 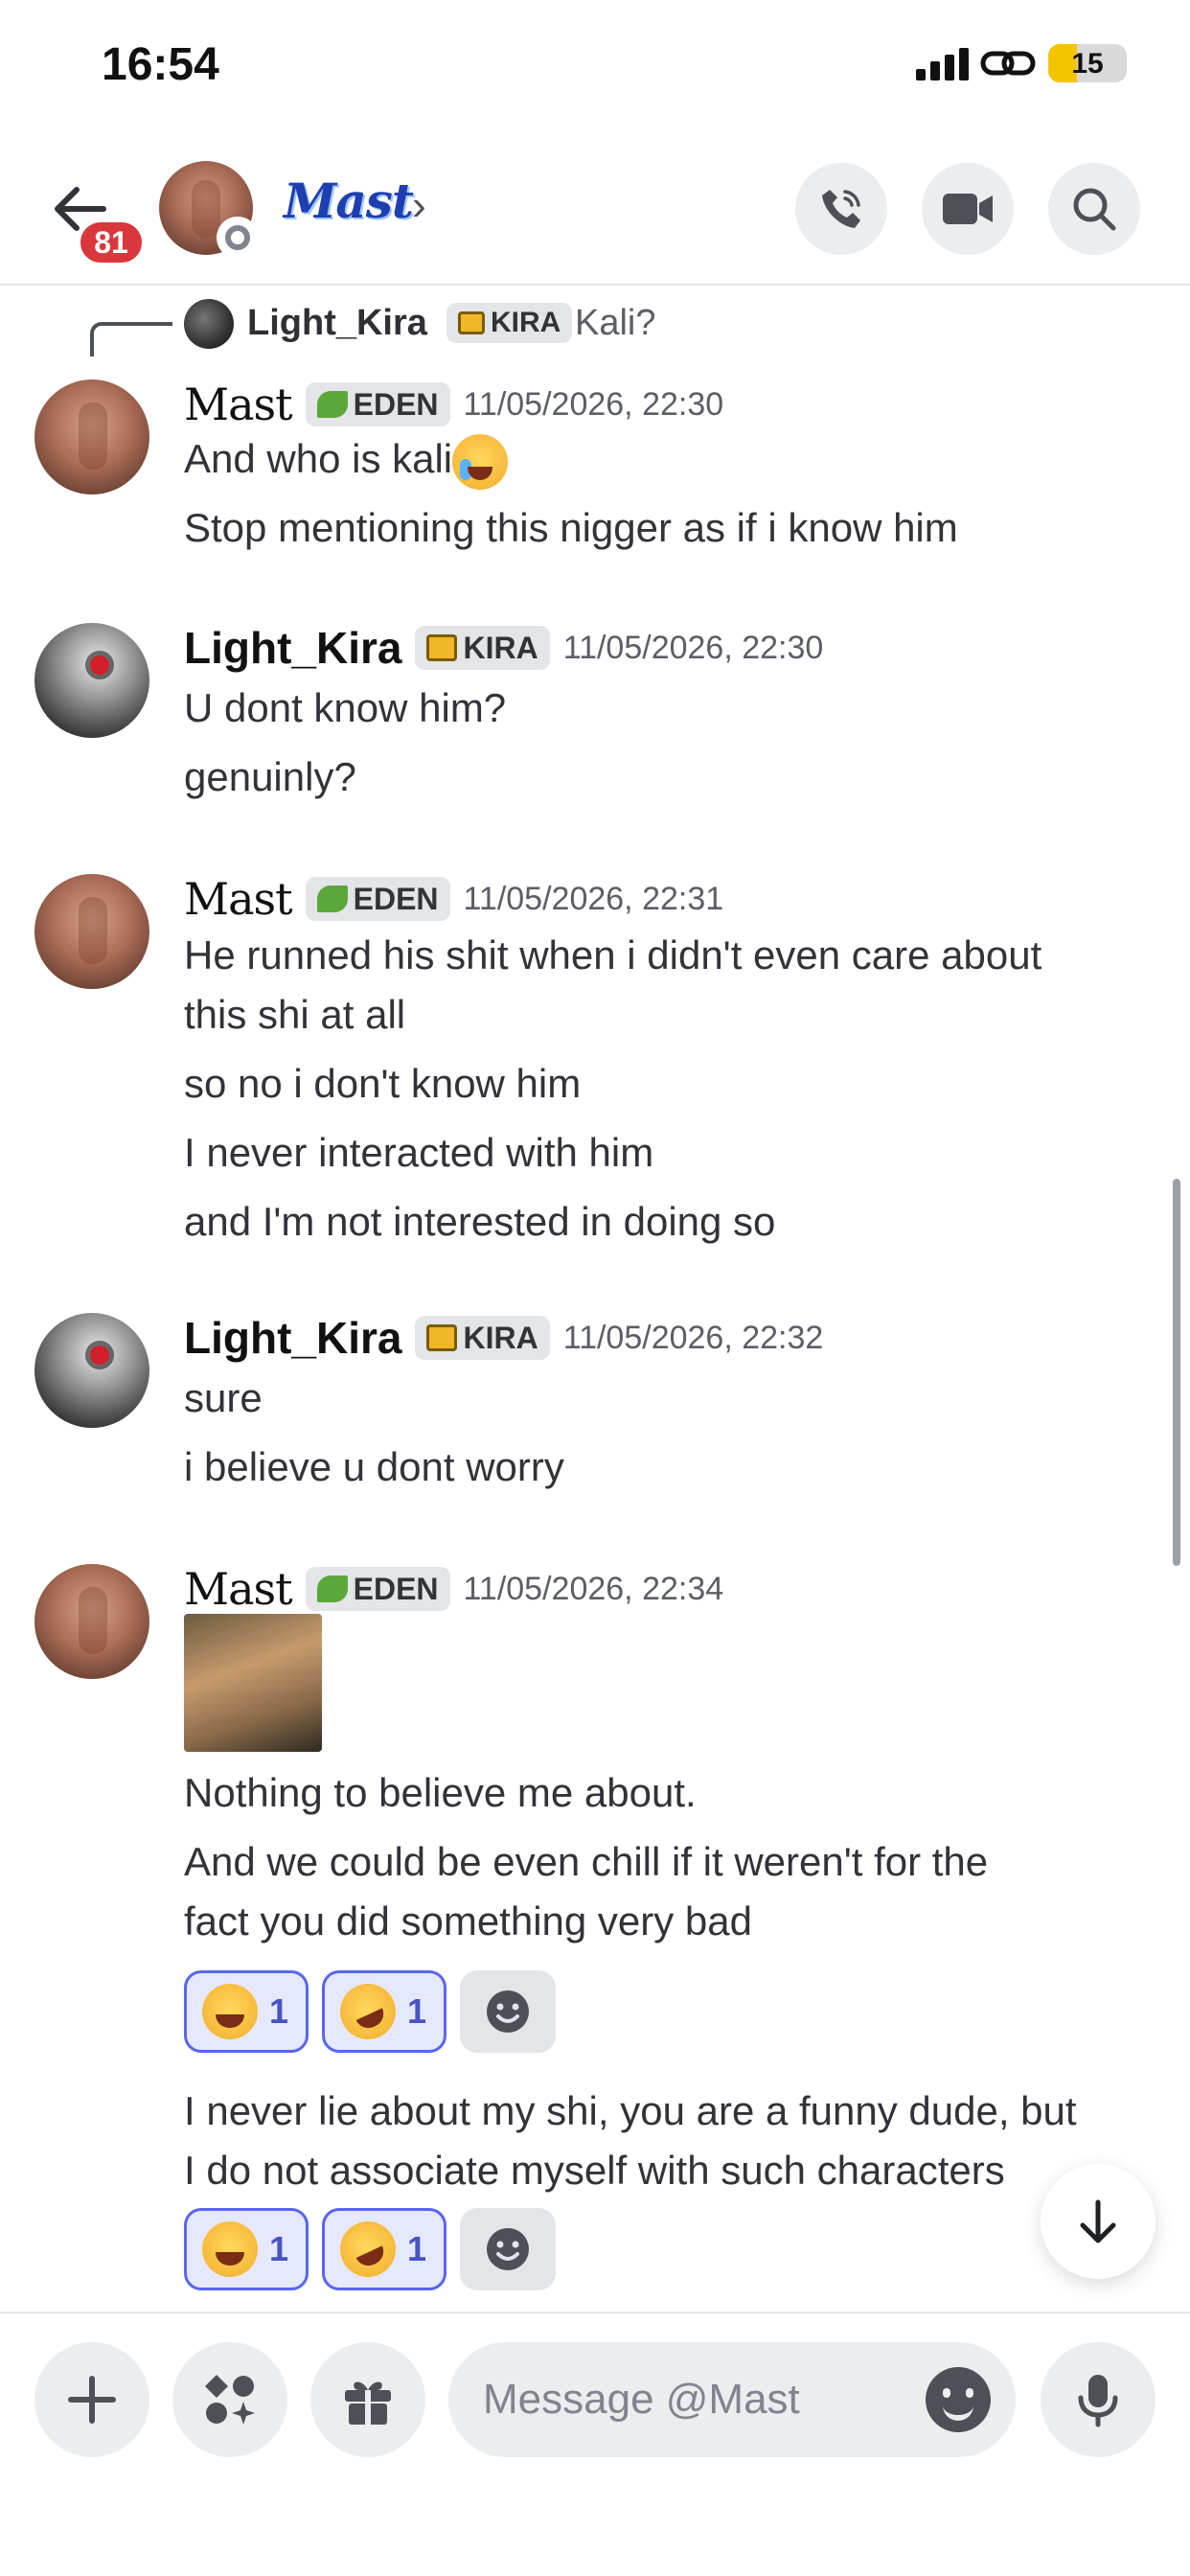 I want to click on video-call-button, so click(x=968, y=209).